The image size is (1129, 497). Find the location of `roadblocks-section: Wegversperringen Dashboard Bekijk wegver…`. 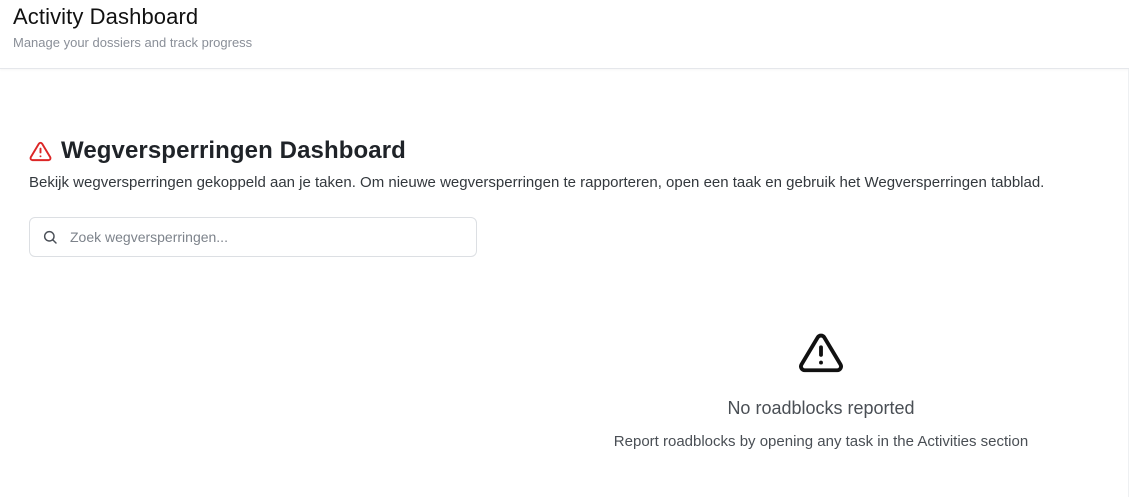

roadblocks-section: Wegversperringen Dashboard Bekijk wegver… is located at coordinates (574, 163).